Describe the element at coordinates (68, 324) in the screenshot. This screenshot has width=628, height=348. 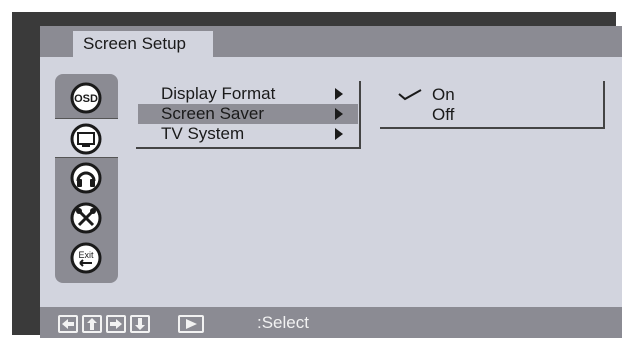
I see `left-arrow-icon` at that location.